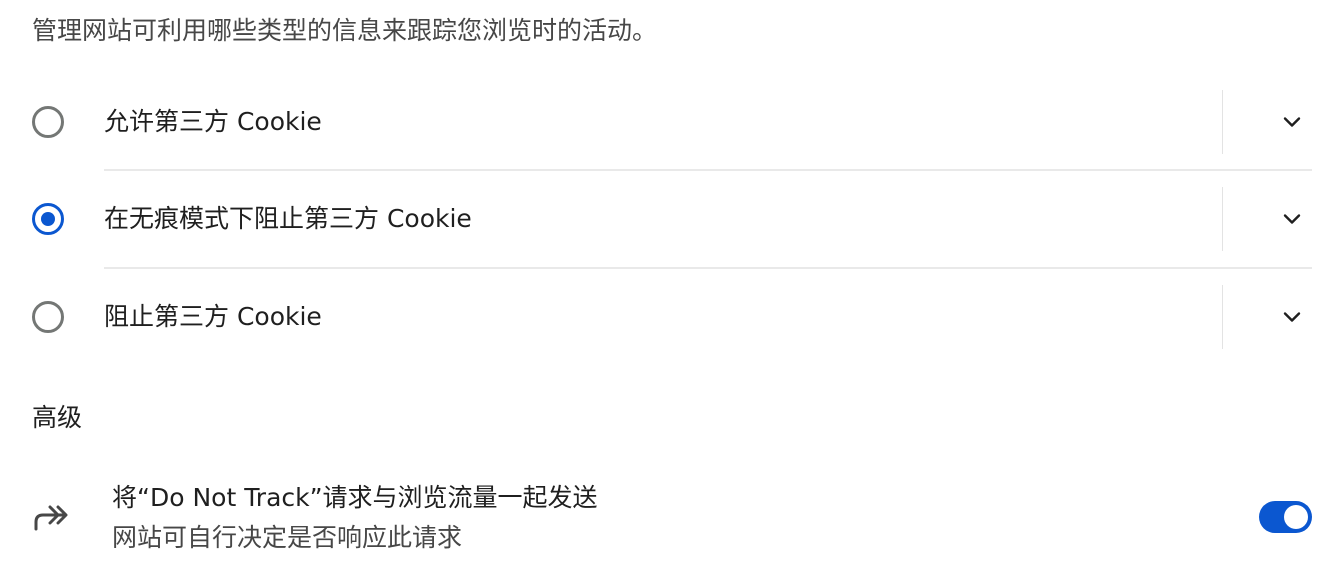 This screenshot has width=1343, height=580. Describe the element at coordinates (48, 122) in the screenshot. I see `radio-allow-third-party` at that location.